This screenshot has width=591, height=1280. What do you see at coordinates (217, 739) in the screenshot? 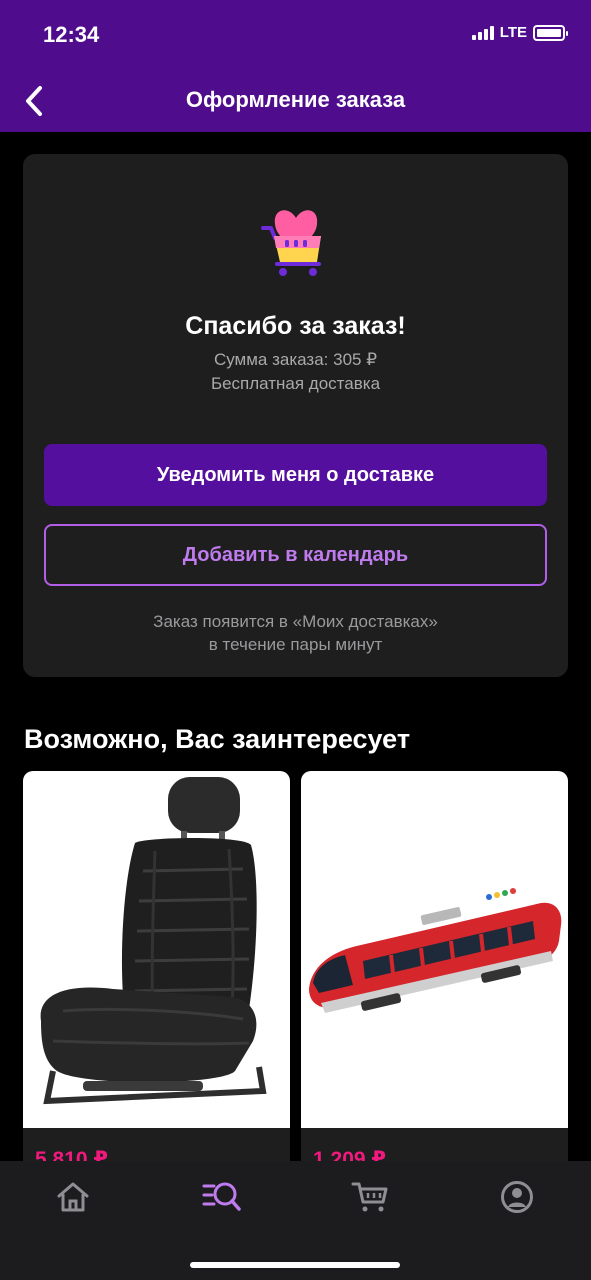
I see `recommendations-title: Возможно, Вас заинтересует` at bounding box center [217, 739].